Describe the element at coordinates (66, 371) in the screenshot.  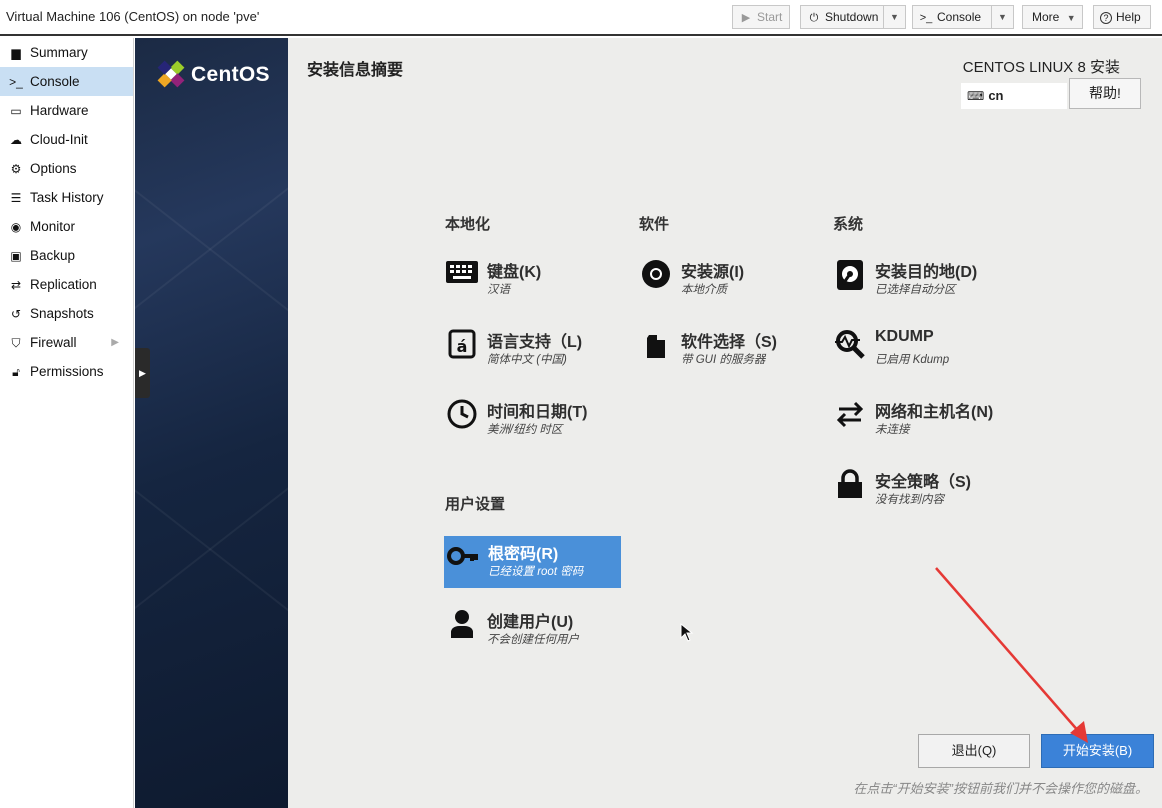
I see `sidebar-item-permissions: 🔓︎ Permissions` at that location.